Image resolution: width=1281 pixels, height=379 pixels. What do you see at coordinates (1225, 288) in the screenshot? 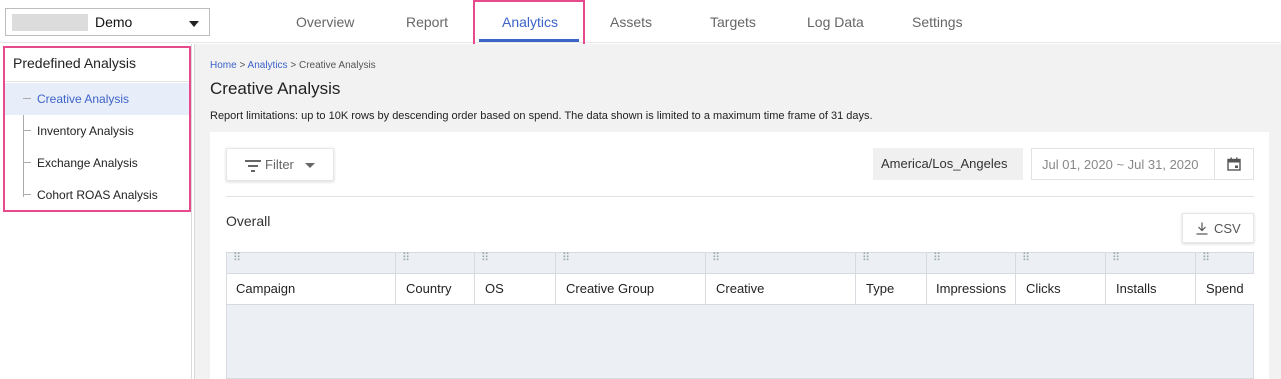
I see `column-header-spend: Spend` at bounding box center [1225, 288].